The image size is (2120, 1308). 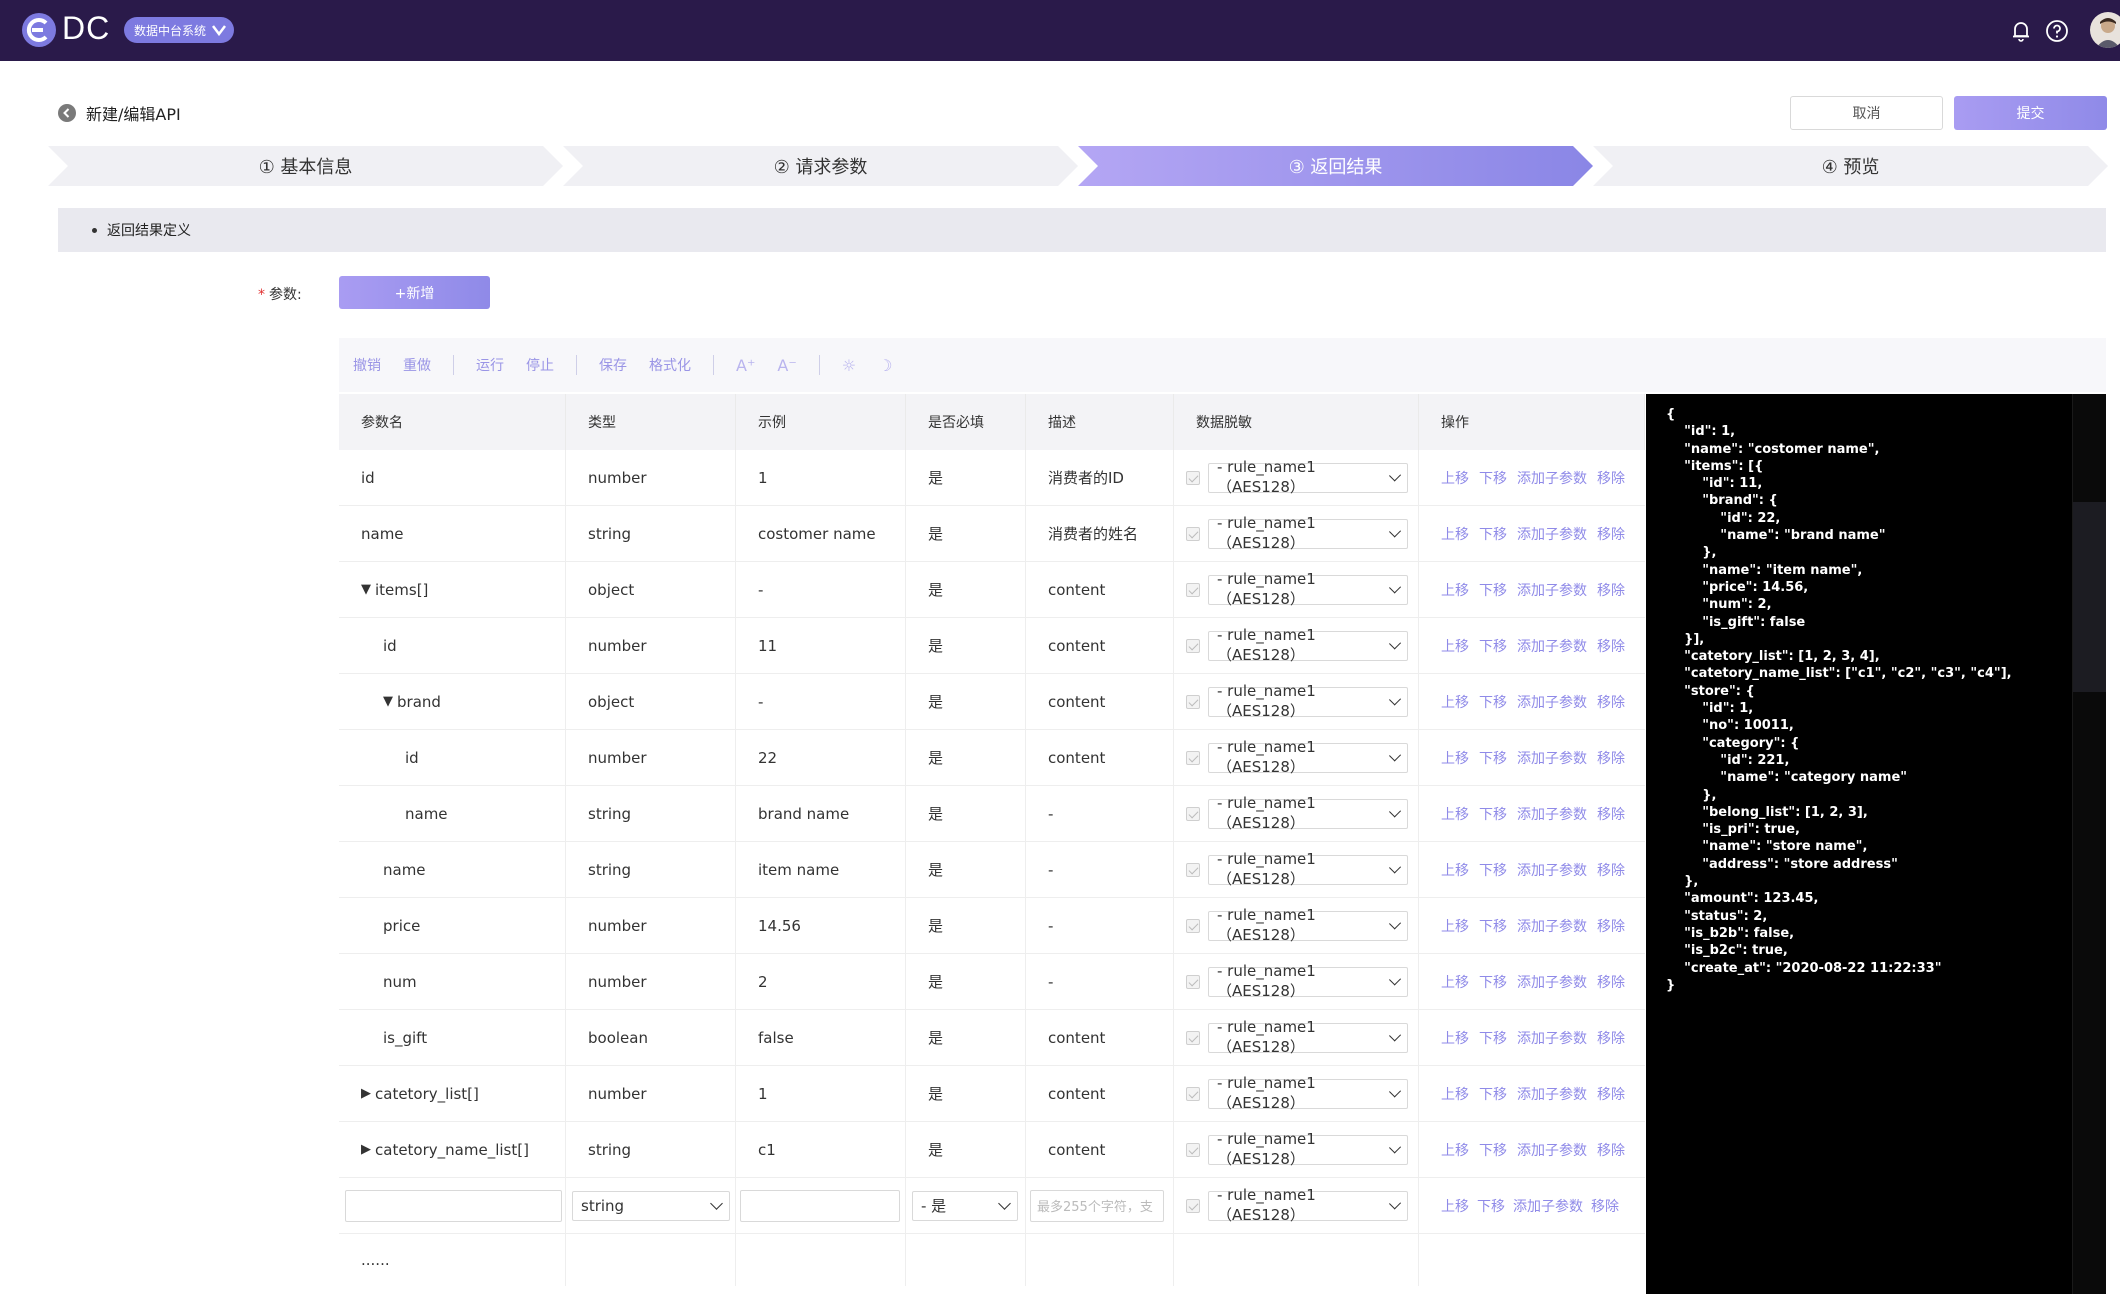 What do you see at coordinates (1866, 113) in the screenshot?
I see `cancel-button: 取消` at bounding box center [1866, 113].